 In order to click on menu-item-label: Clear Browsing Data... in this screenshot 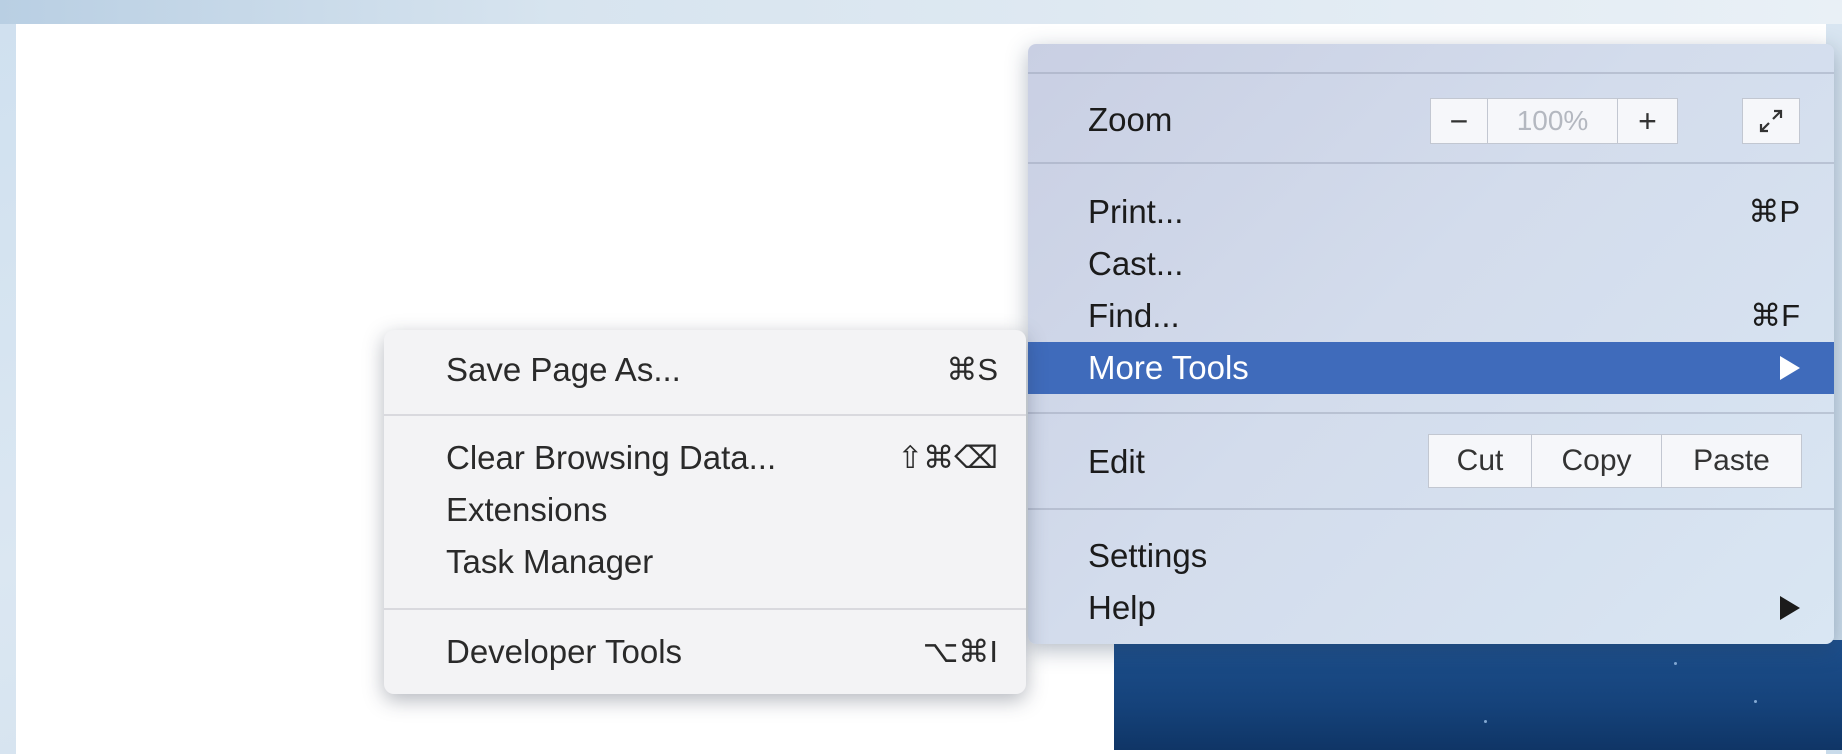, I will do `click(611, 457)`.